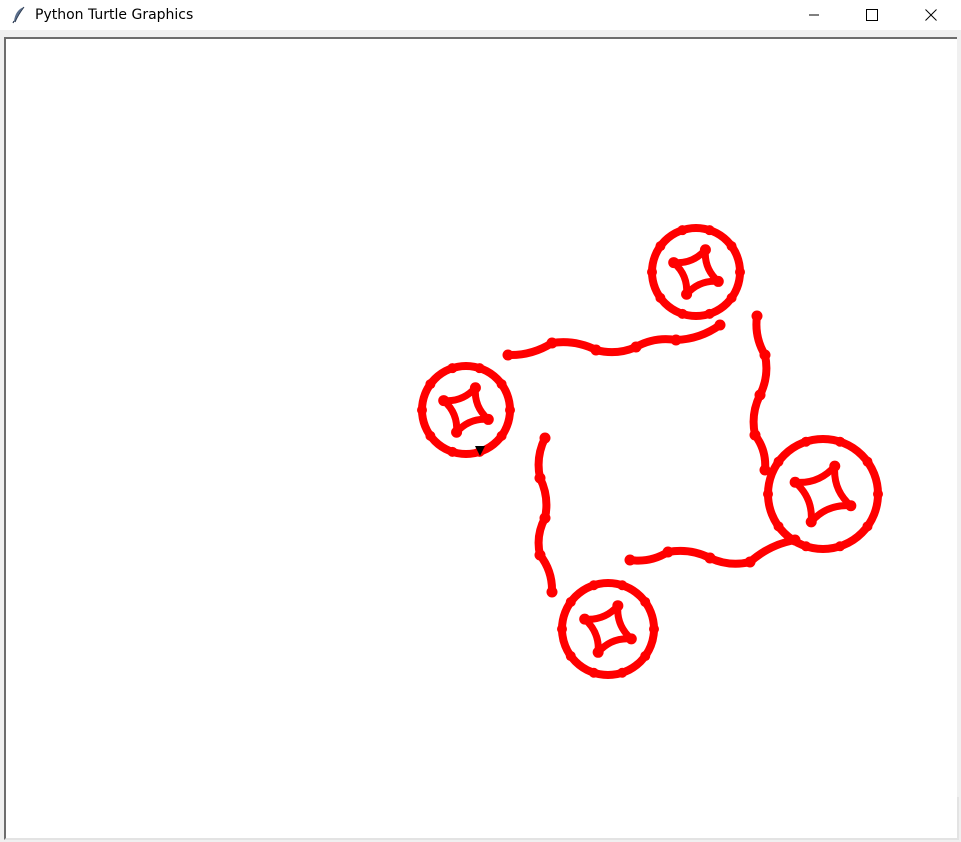 This screenshot has height=842, width=961. What do you see at coordinates (114, 15) in the screenshot?
I see `window-title: Python Turtle Graphics` at bounding box center [114, 15].